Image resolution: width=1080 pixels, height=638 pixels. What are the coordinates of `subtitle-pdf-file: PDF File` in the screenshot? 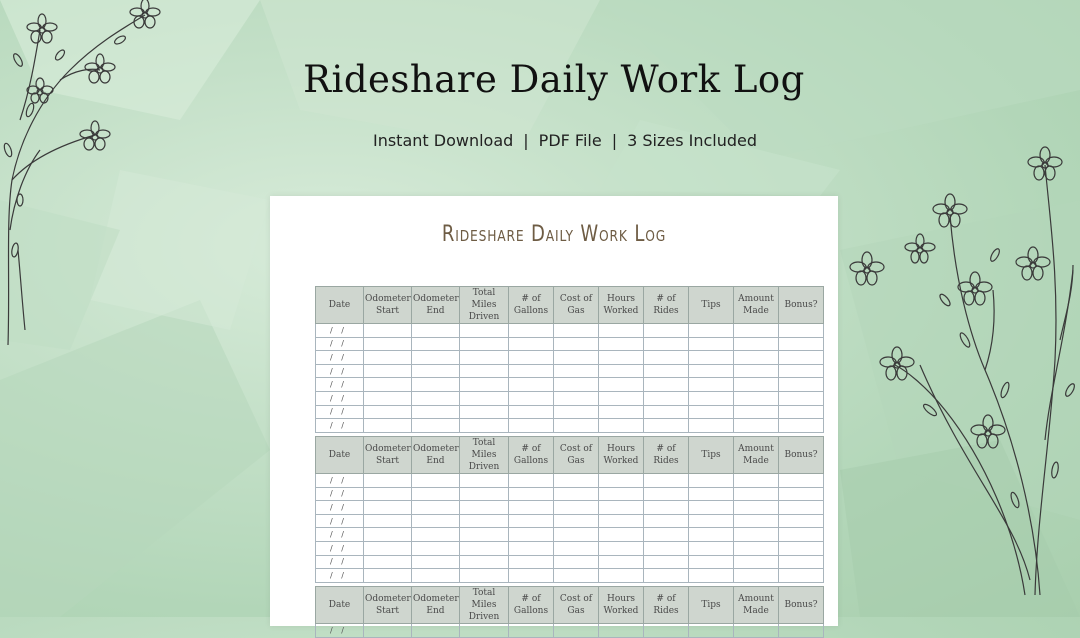 It's located at (570, 140).